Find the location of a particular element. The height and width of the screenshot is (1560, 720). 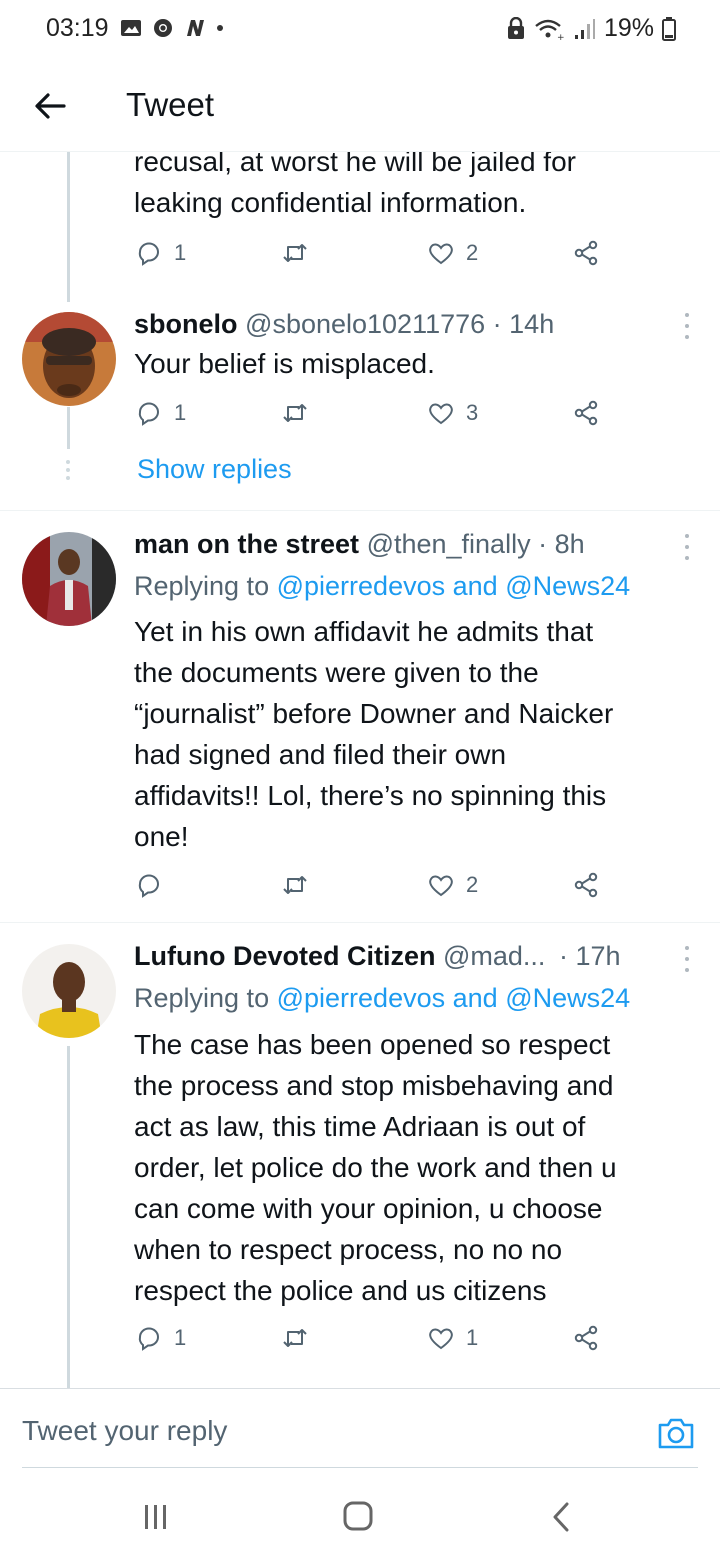

tweet-header: sbonelo @sbonelo10211776 · 14h is located at coordinates (344, 324).